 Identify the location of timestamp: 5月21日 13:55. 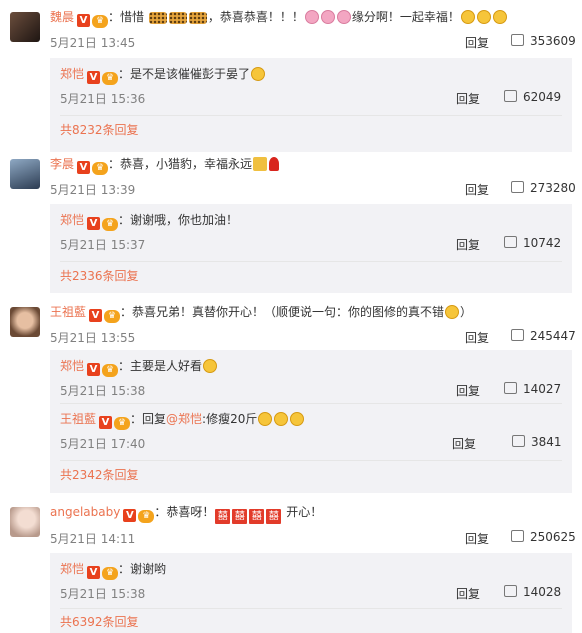
(93, 338).